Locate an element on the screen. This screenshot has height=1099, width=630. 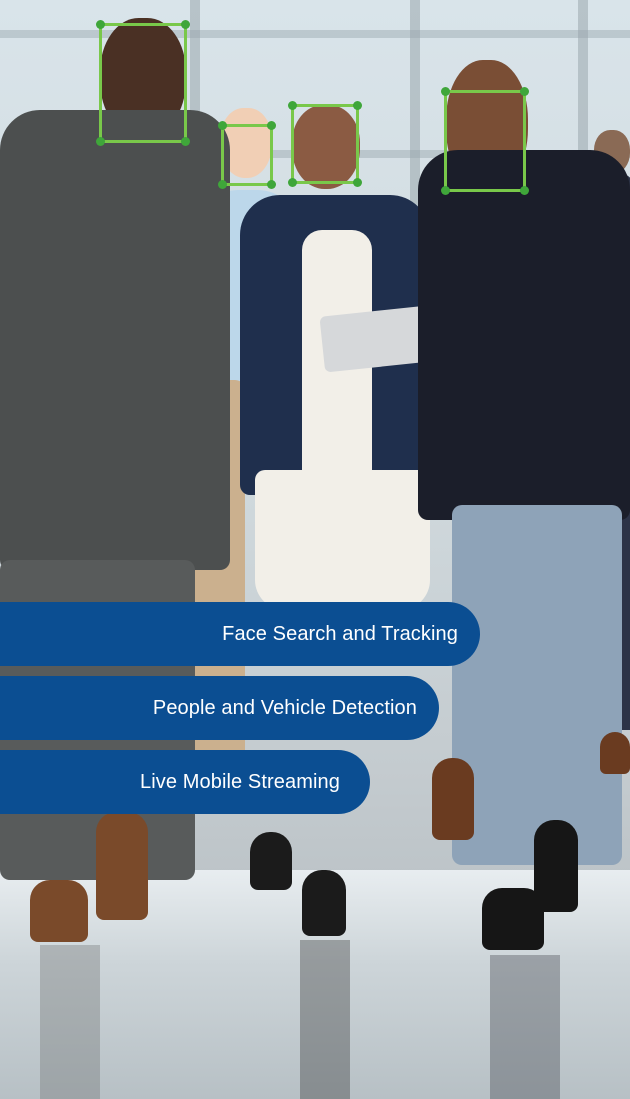
feature-label: Live Mobile Streaming is located at coordinates (240, 781).